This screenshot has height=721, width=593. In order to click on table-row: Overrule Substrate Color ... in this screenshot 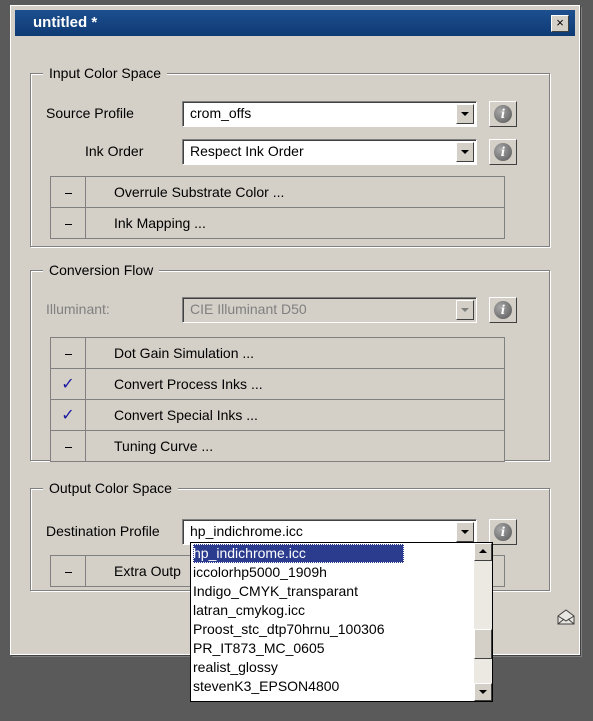, I will do `click(277, 192)`.